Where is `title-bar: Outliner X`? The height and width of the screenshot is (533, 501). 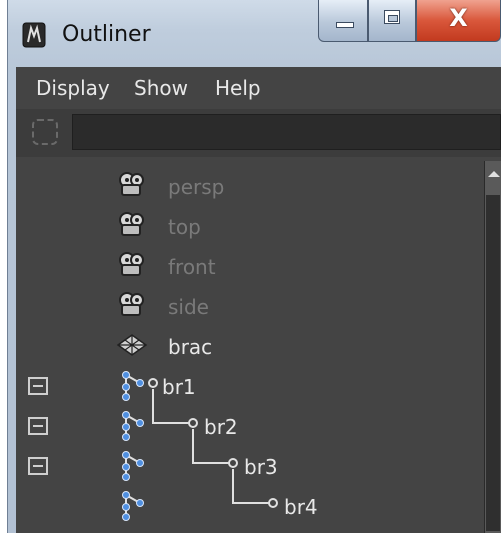
title-bar: Outliner X is located at coordinates (254, 33).